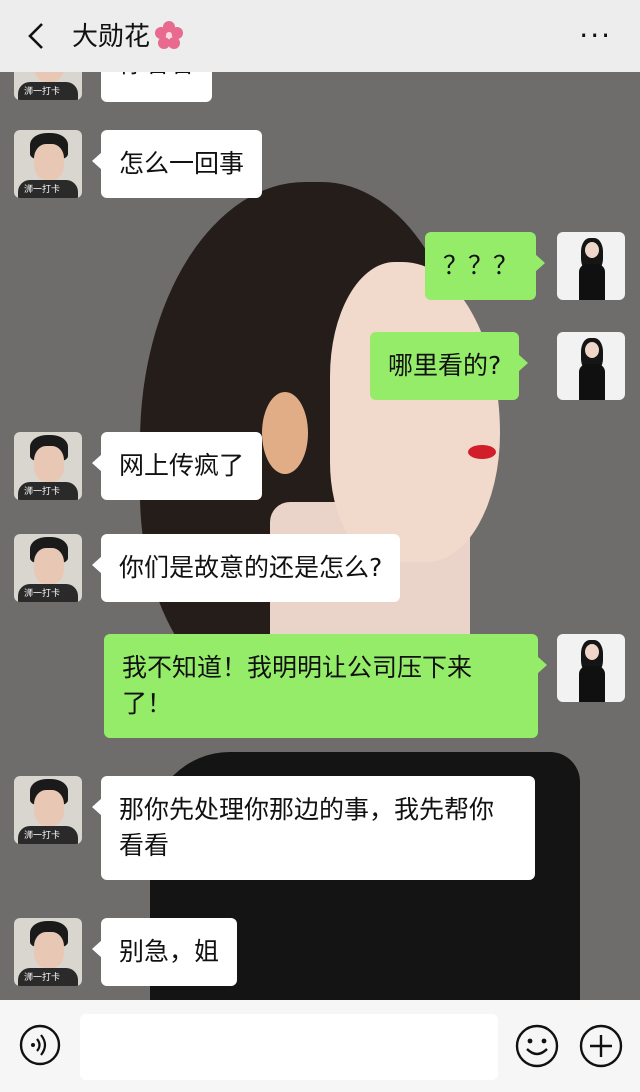  Describe the element at coordinates (320, 36) in the screenshot. I see `chat-header: 大勋花 ···` at that location.